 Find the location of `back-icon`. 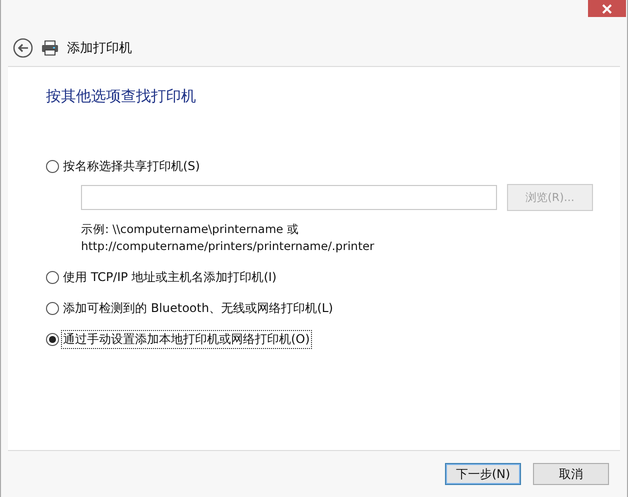

back-icon is located at coordinates (23, 48).